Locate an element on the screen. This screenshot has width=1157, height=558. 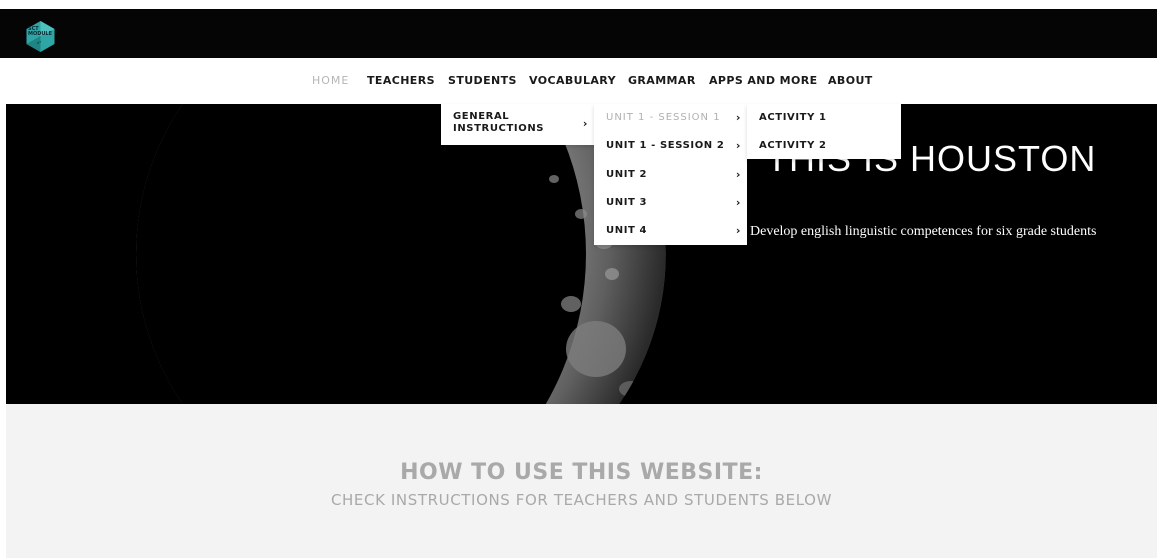
menu-item-label: UNIT 1 - SESSION 2 is located at coordinates (665, 145).